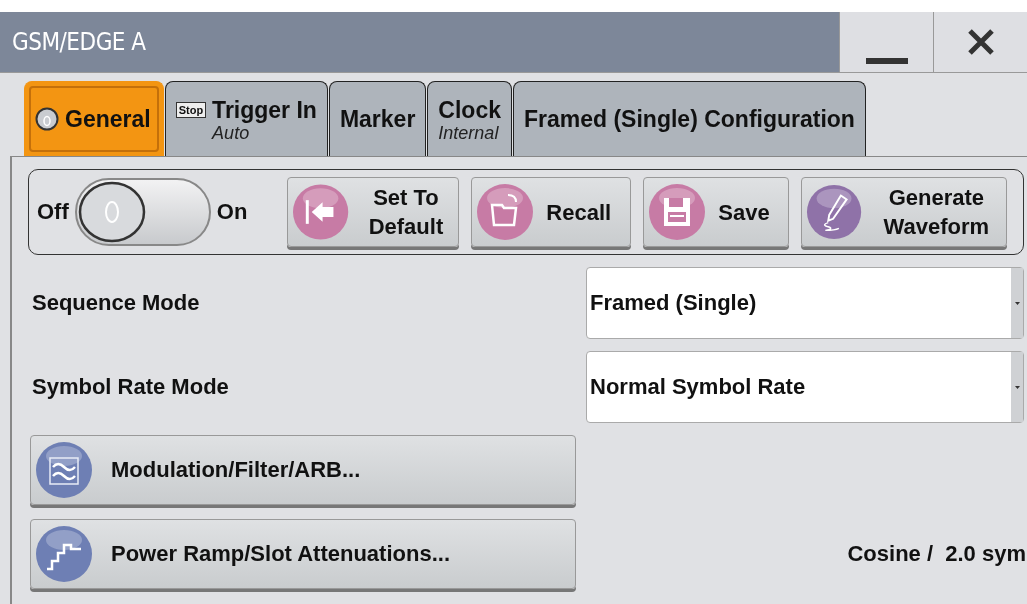 The image size is (1027, 604). What do you see at coordinates (505, 212) in the screenshot?
I see `folder-icon` at bounding box center [505, 212].